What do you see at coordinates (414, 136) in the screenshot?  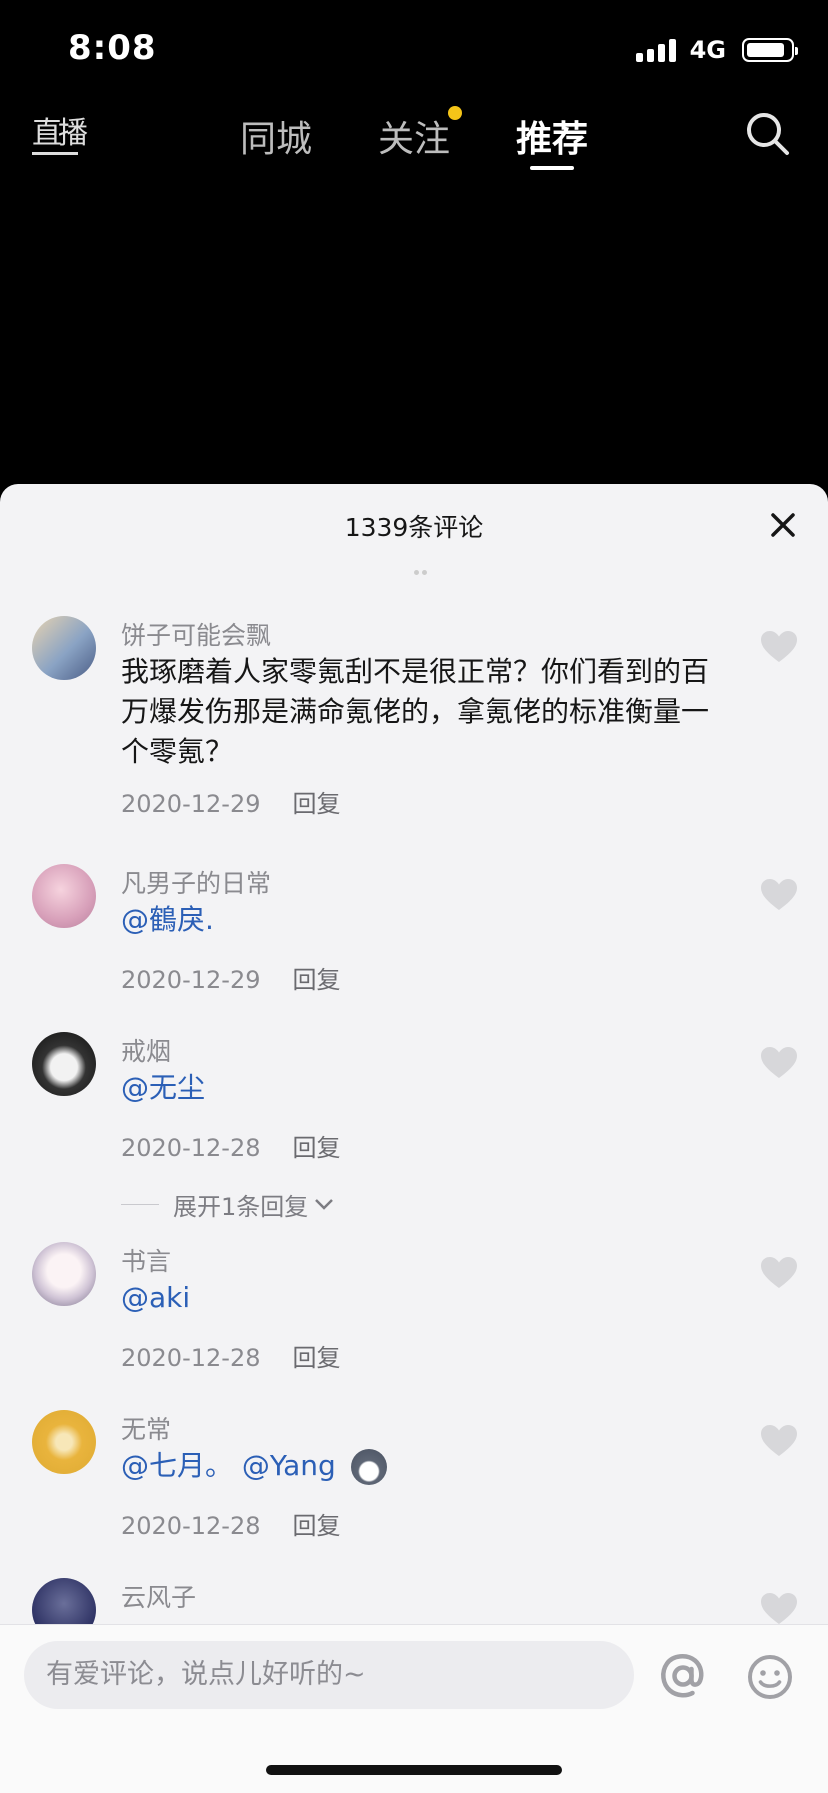 I see `tab-follow: 关注` at bounding box center [414, 136].